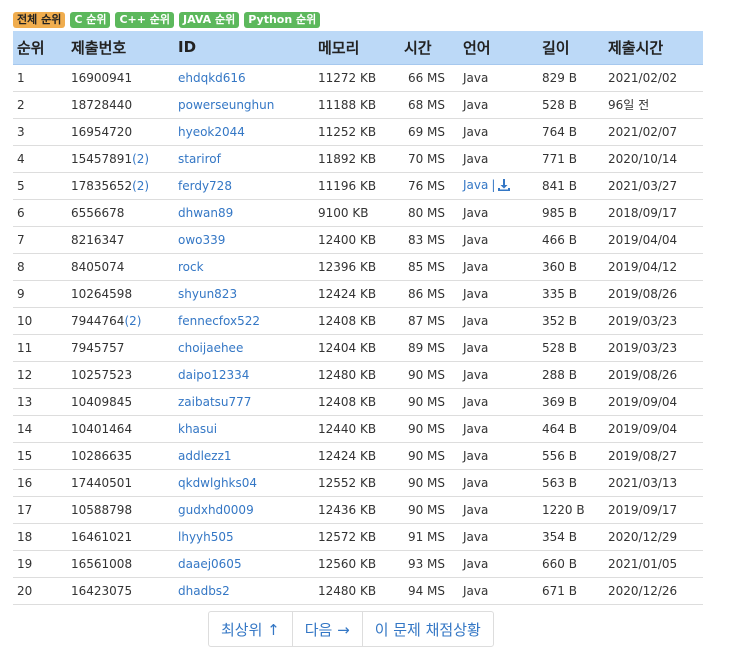  What do you see at coordinates (571, 48) in the screenshot?
I see `header-code-length: 길이` at bounding box center [571, 48].